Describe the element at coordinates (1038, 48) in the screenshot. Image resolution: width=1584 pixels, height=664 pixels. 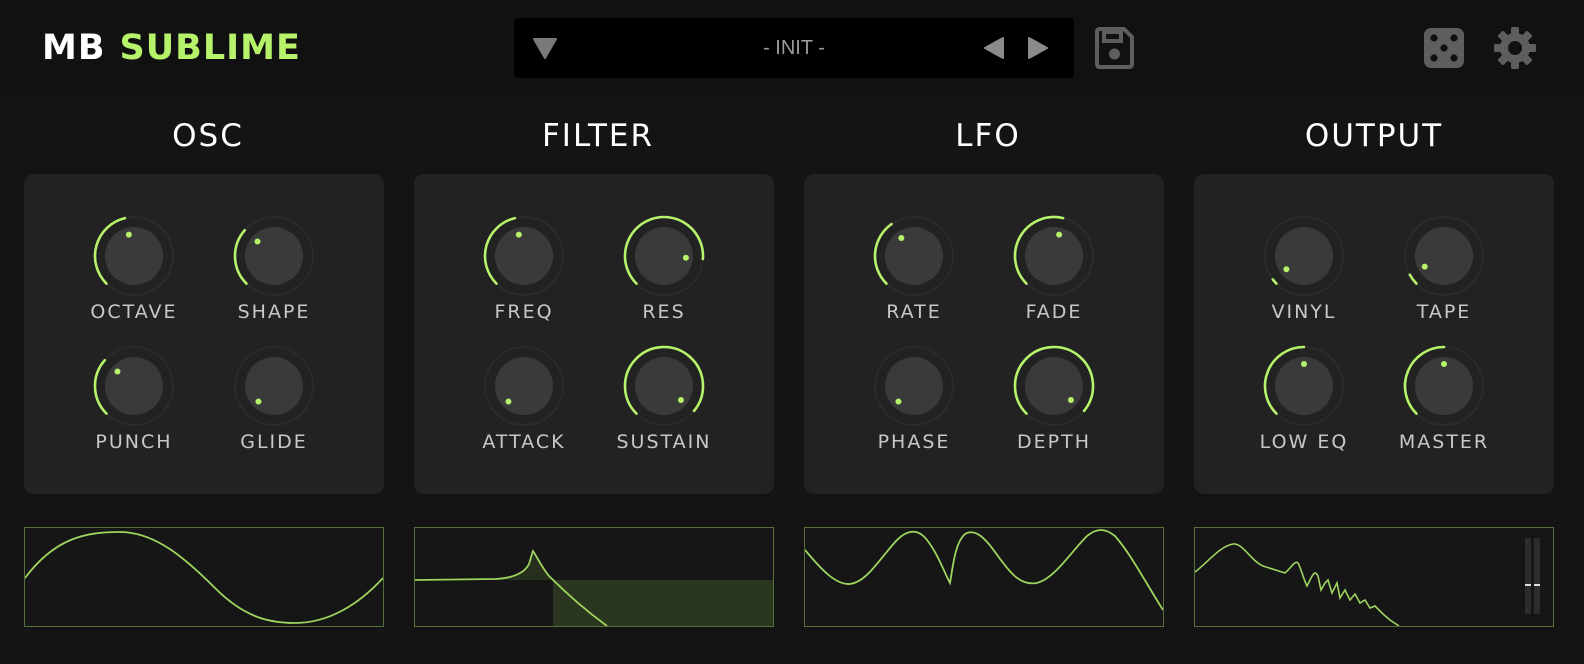
I see `next-arrow-icon` at that location.